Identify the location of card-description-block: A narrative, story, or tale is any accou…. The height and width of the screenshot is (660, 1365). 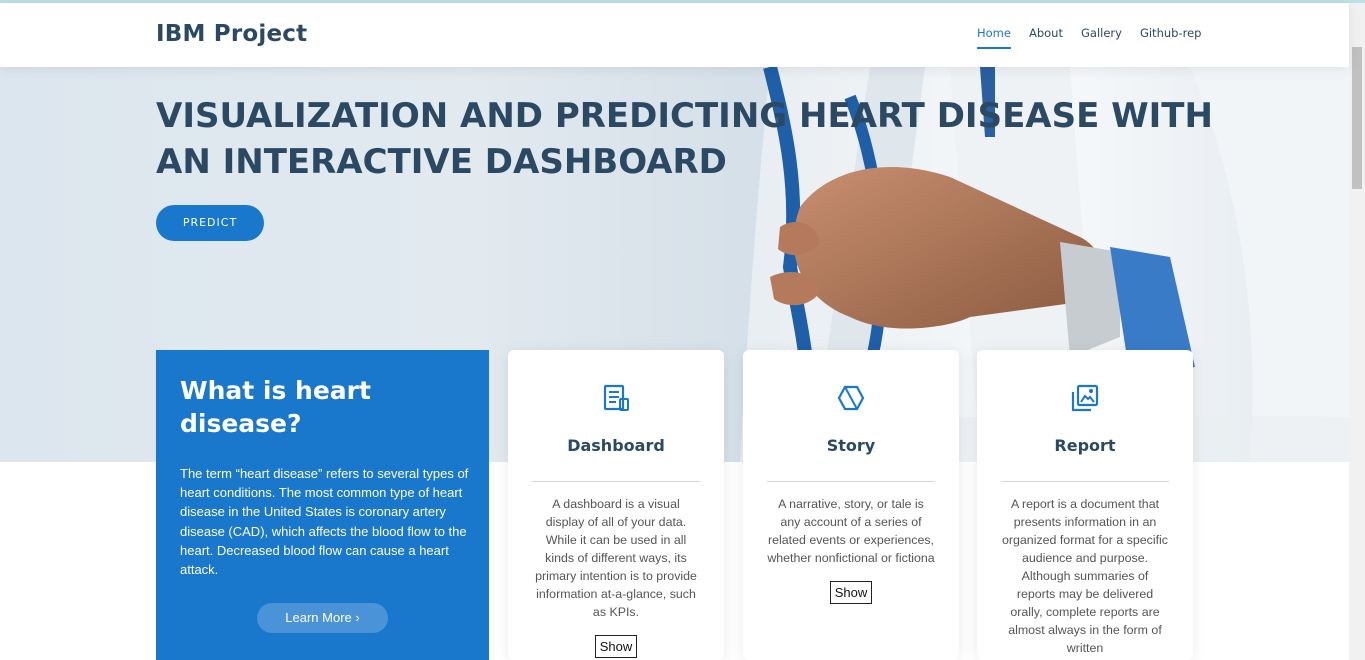
(851, 549).